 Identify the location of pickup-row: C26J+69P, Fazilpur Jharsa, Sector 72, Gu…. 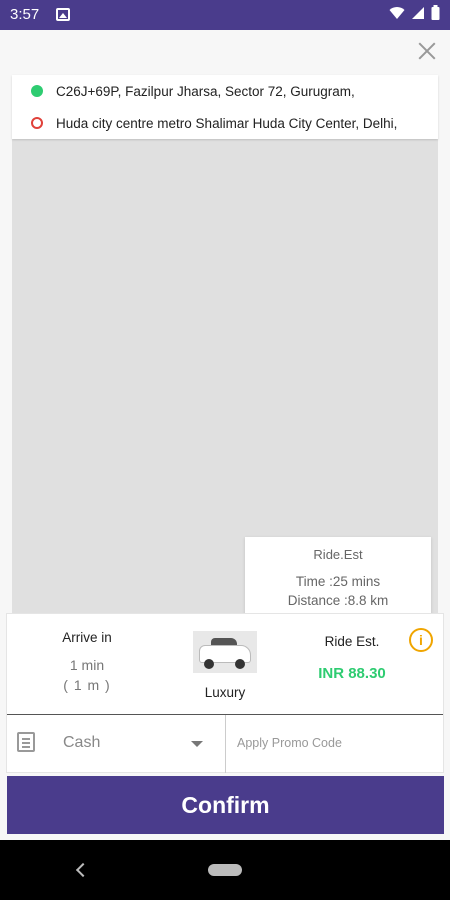
(225, 91).